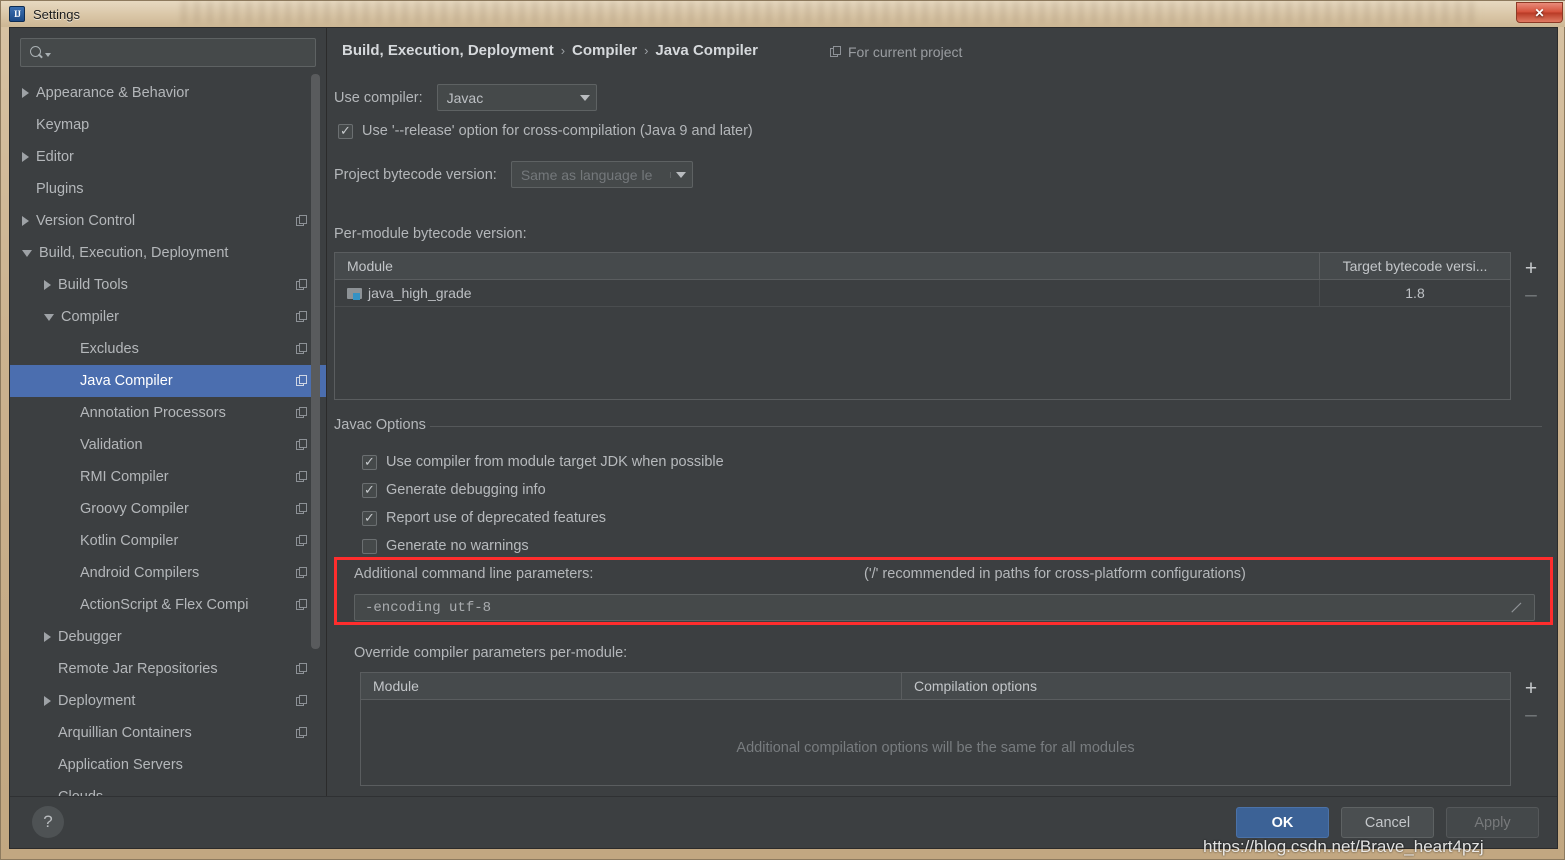  What do you see at coordinates (168, 669) in the screenshot?
I see `sidebar-item-remote-jar-repositories: Remote Jar Repositories` at bounding box center [168, 669].